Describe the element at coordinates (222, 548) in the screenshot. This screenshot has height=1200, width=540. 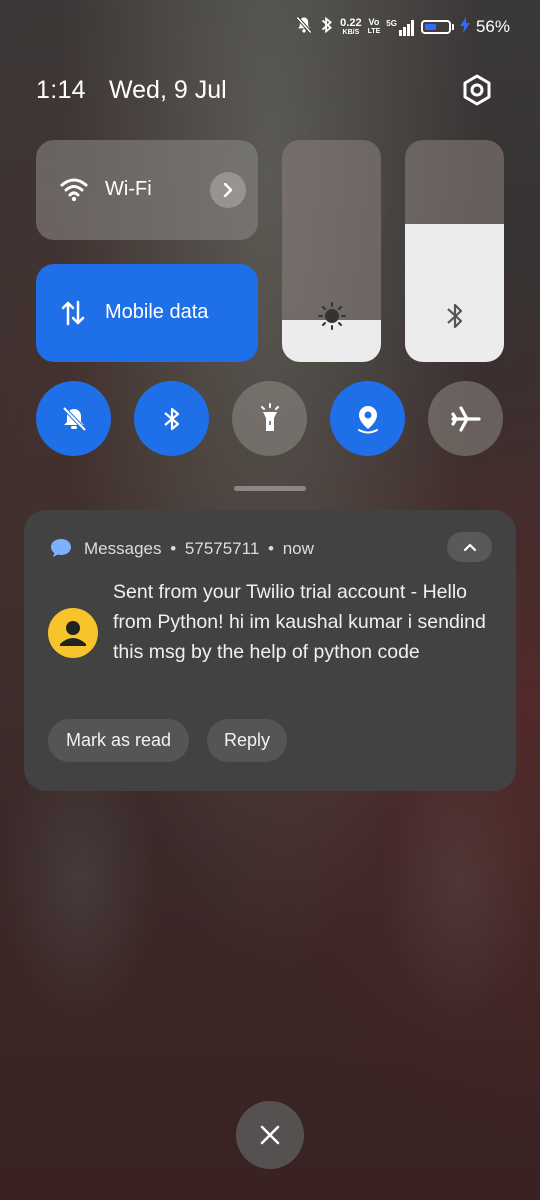
I see `notification-sender: 57575711` at that location.